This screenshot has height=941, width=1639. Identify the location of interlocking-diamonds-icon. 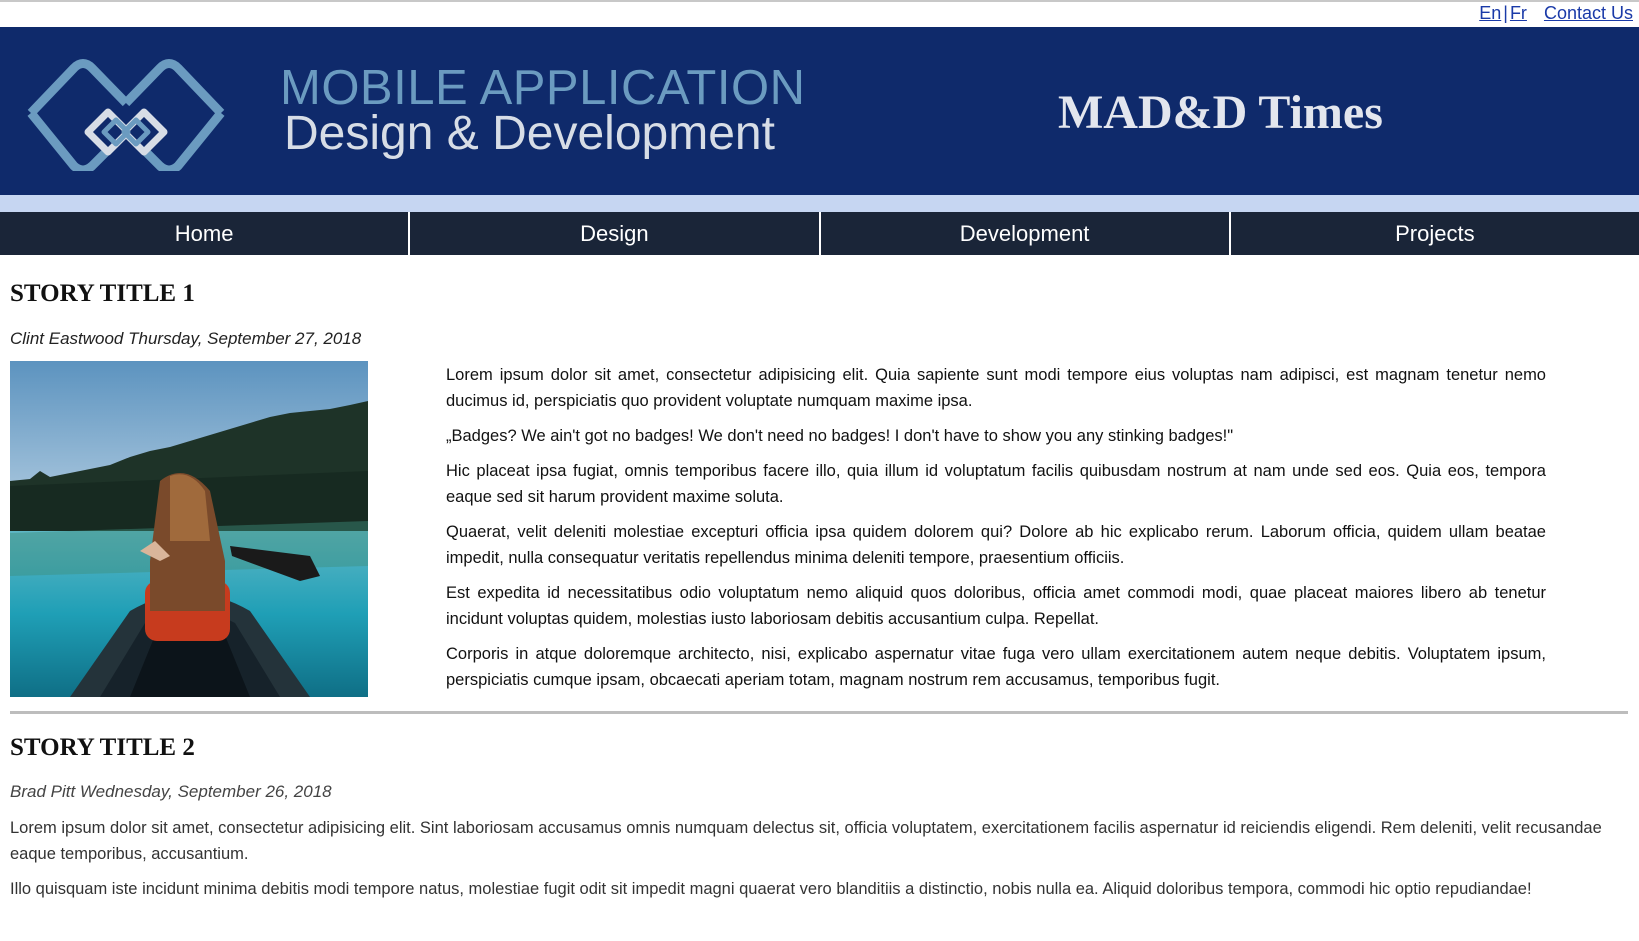
(126, 115).